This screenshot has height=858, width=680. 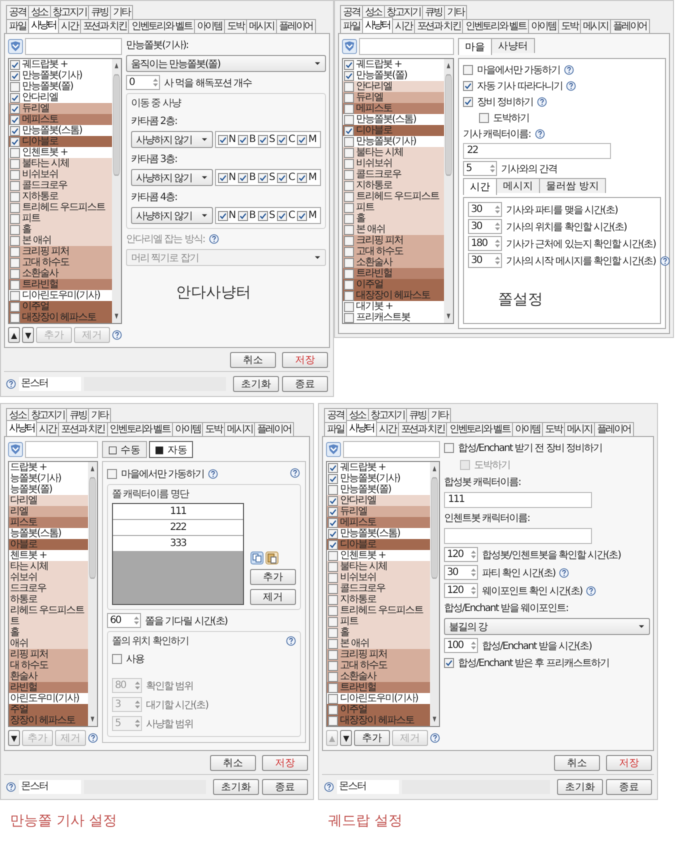 I want to click on spin-field: 120, so click(x=461, y=590).